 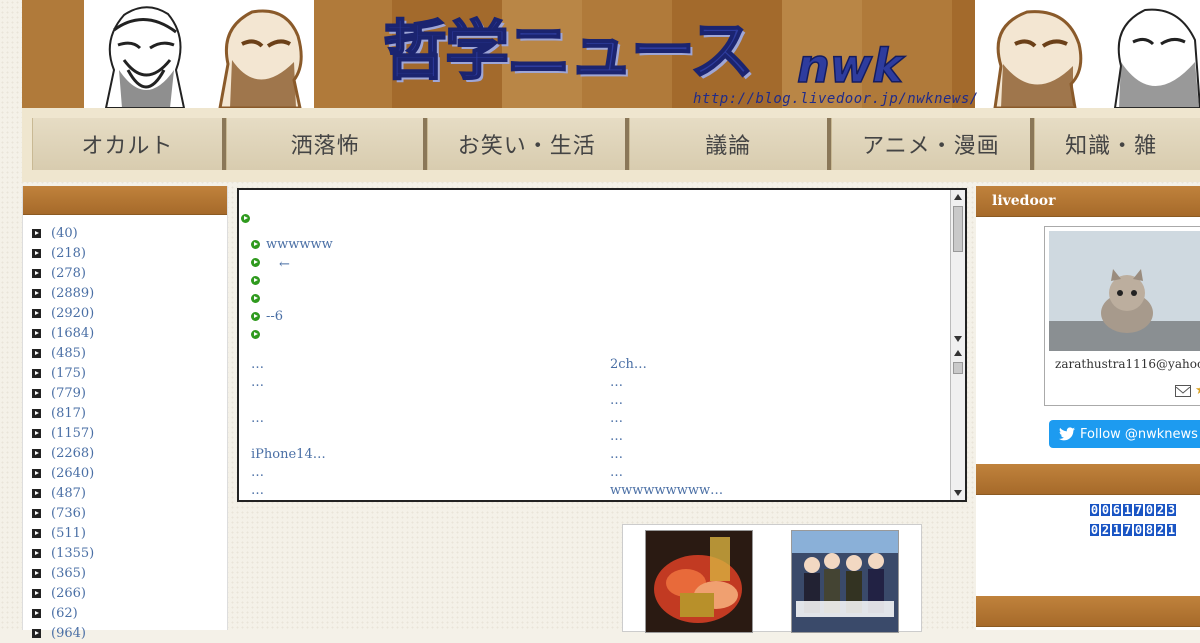 I want to click on category-item: (485), so click(x=125, y=353).